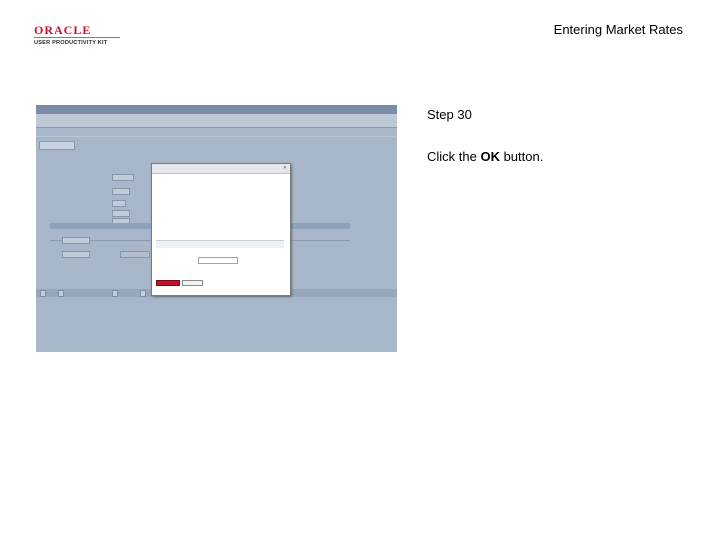 The height and width of the screenshot is (540, 720). Describe the element at coordinates (77, 37) in the screenshot. I see `logo-divider` at that location.